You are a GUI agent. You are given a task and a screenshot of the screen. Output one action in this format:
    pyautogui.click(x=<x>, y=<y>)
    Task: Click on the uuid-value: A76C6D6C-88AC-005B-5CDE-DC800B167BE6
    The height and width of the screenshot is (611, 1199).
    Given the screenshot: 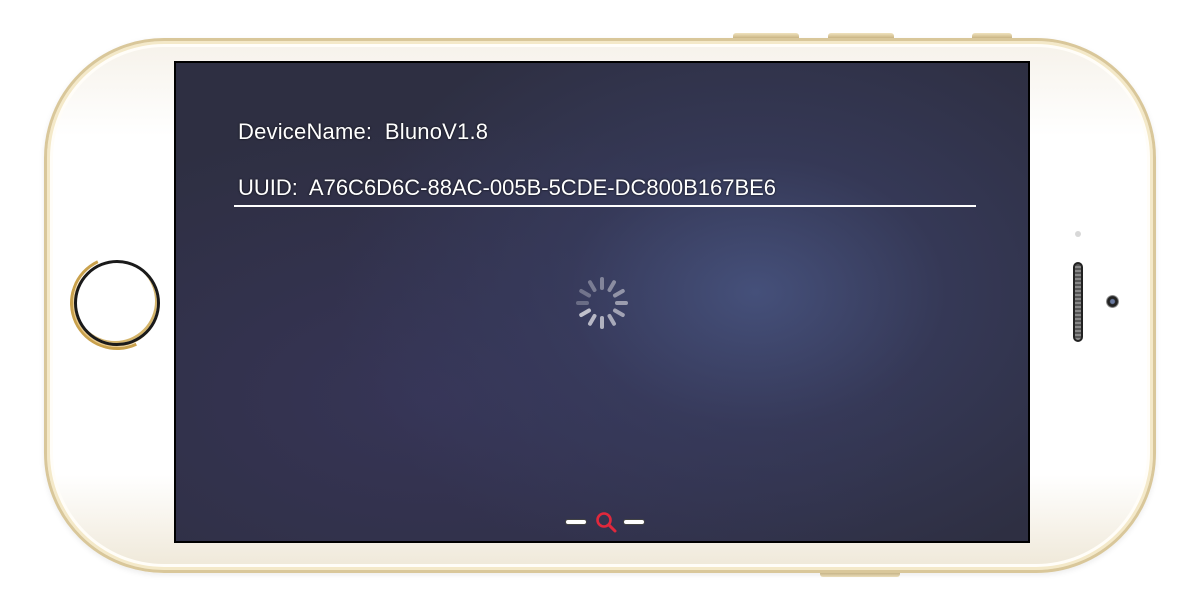 What is the action you would take?
    pyautogui.click(x=542, y=187)
    